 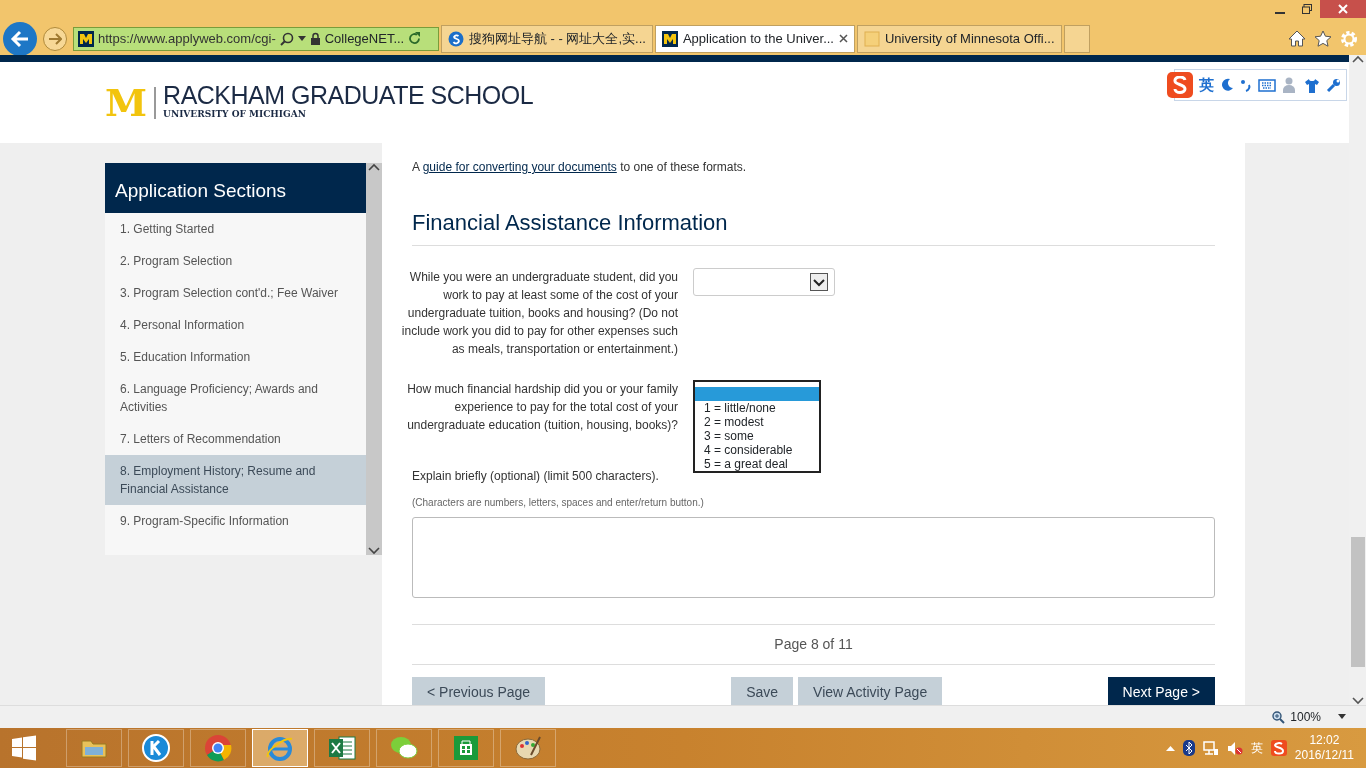 I want to click on sidebar-title: Application Sections, so click(x=235, y=188).